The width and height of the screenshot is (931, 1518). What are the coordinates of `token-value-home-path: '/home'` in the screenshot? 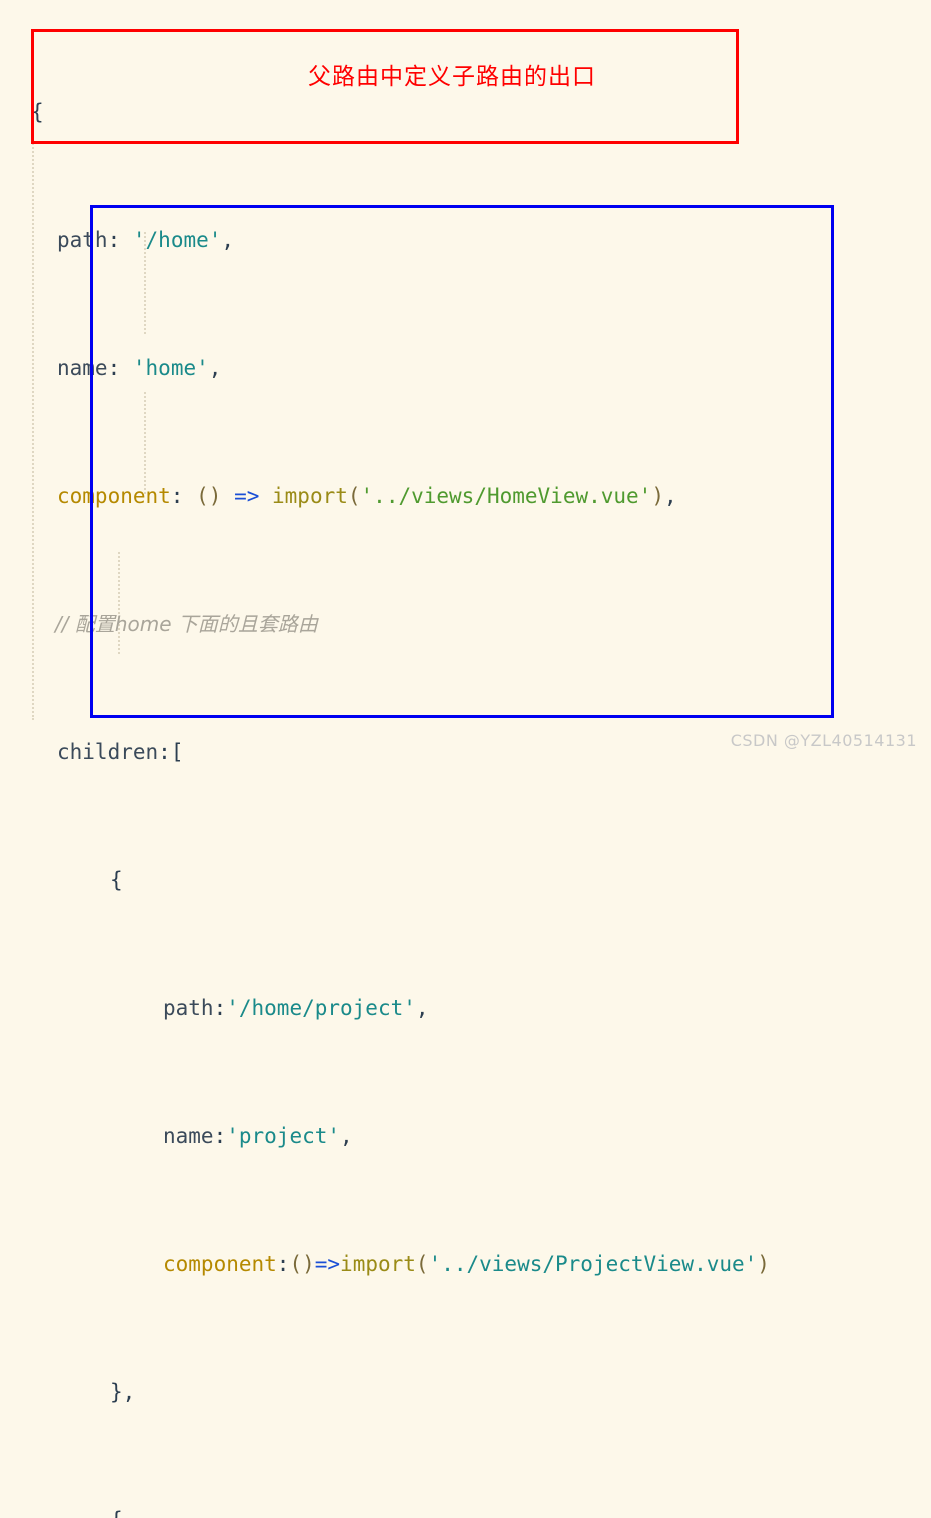 It's located at (177, 240).